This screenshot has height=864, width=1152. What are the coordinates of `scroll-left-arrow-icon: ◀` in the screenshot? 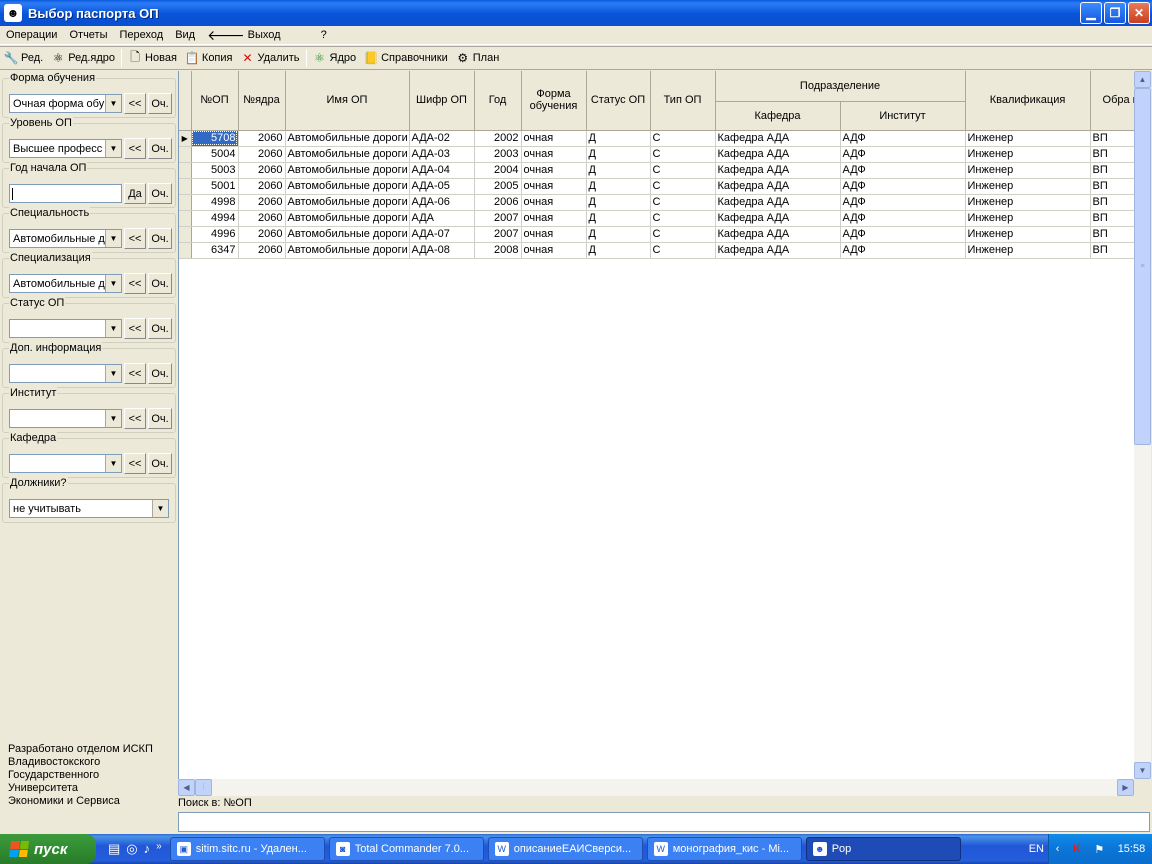 It's located at (186, 787).